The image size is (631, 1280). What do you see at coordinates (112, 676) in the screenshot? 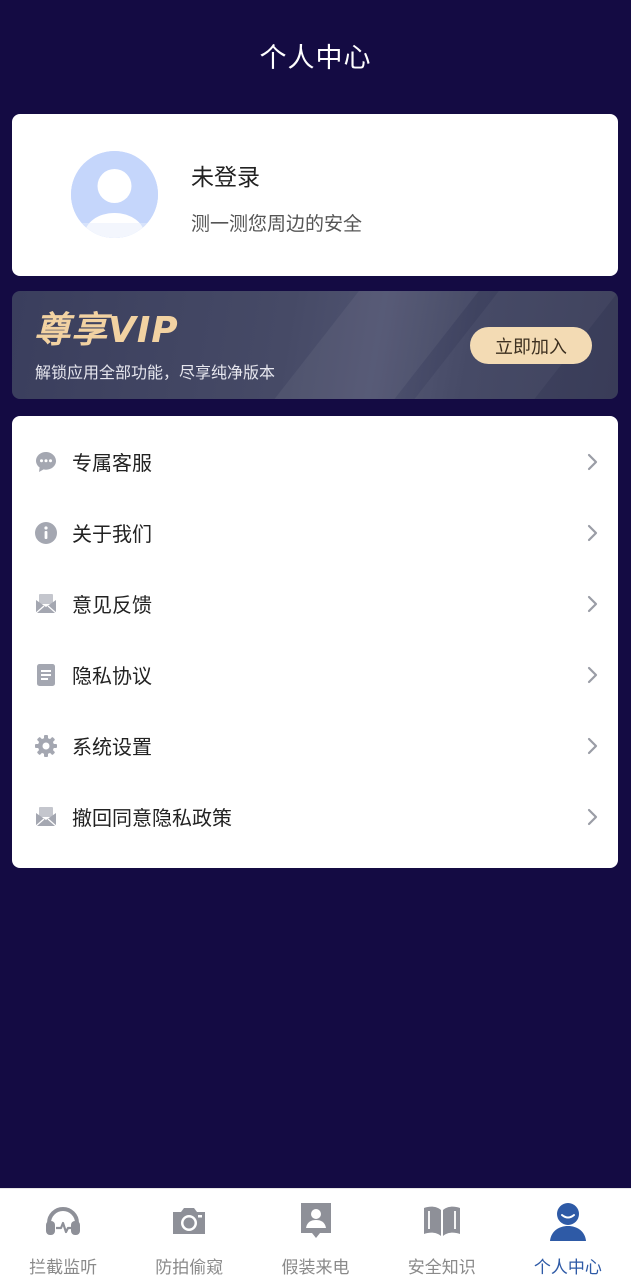
I see `menu-item-label: 隐私协议` at bounding box center [112, 676].